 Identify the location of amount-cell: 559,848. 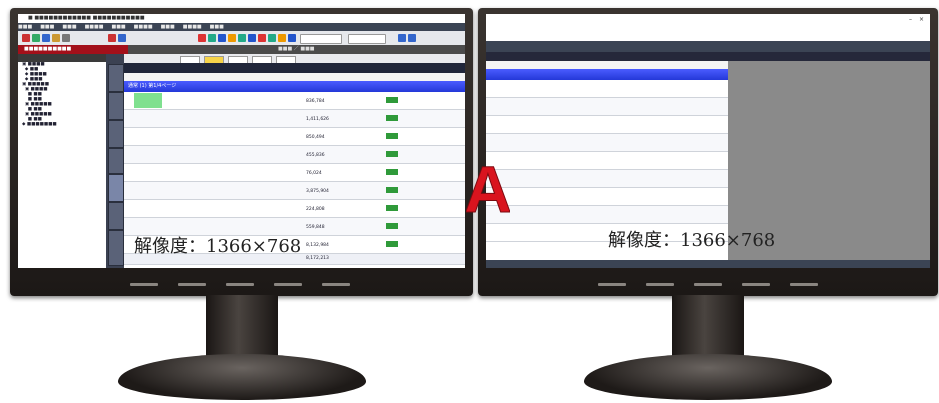
(315, 227).